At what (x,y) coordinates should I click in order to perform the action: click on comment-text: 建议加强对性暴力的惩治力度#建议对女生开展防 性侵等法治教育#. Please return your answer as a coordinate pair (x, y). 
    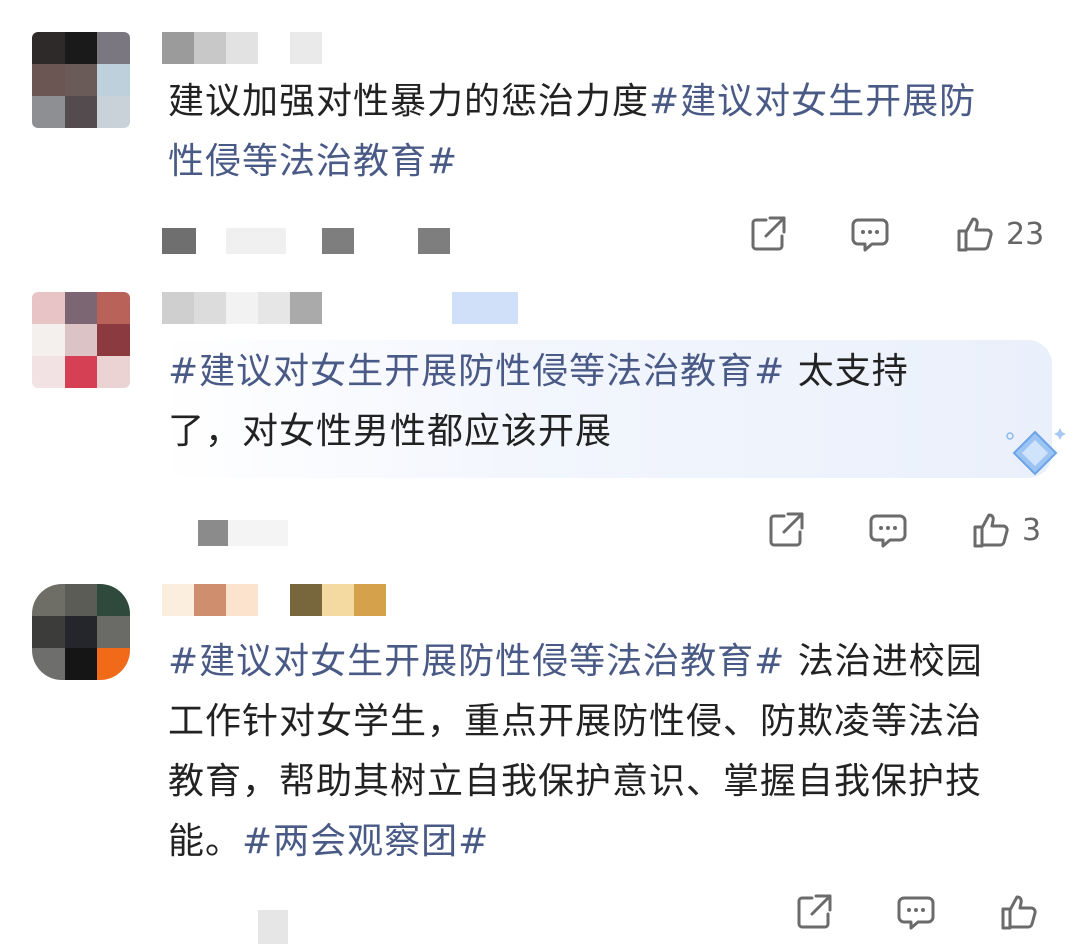
    Looking at the image, I should click on (613, 132).